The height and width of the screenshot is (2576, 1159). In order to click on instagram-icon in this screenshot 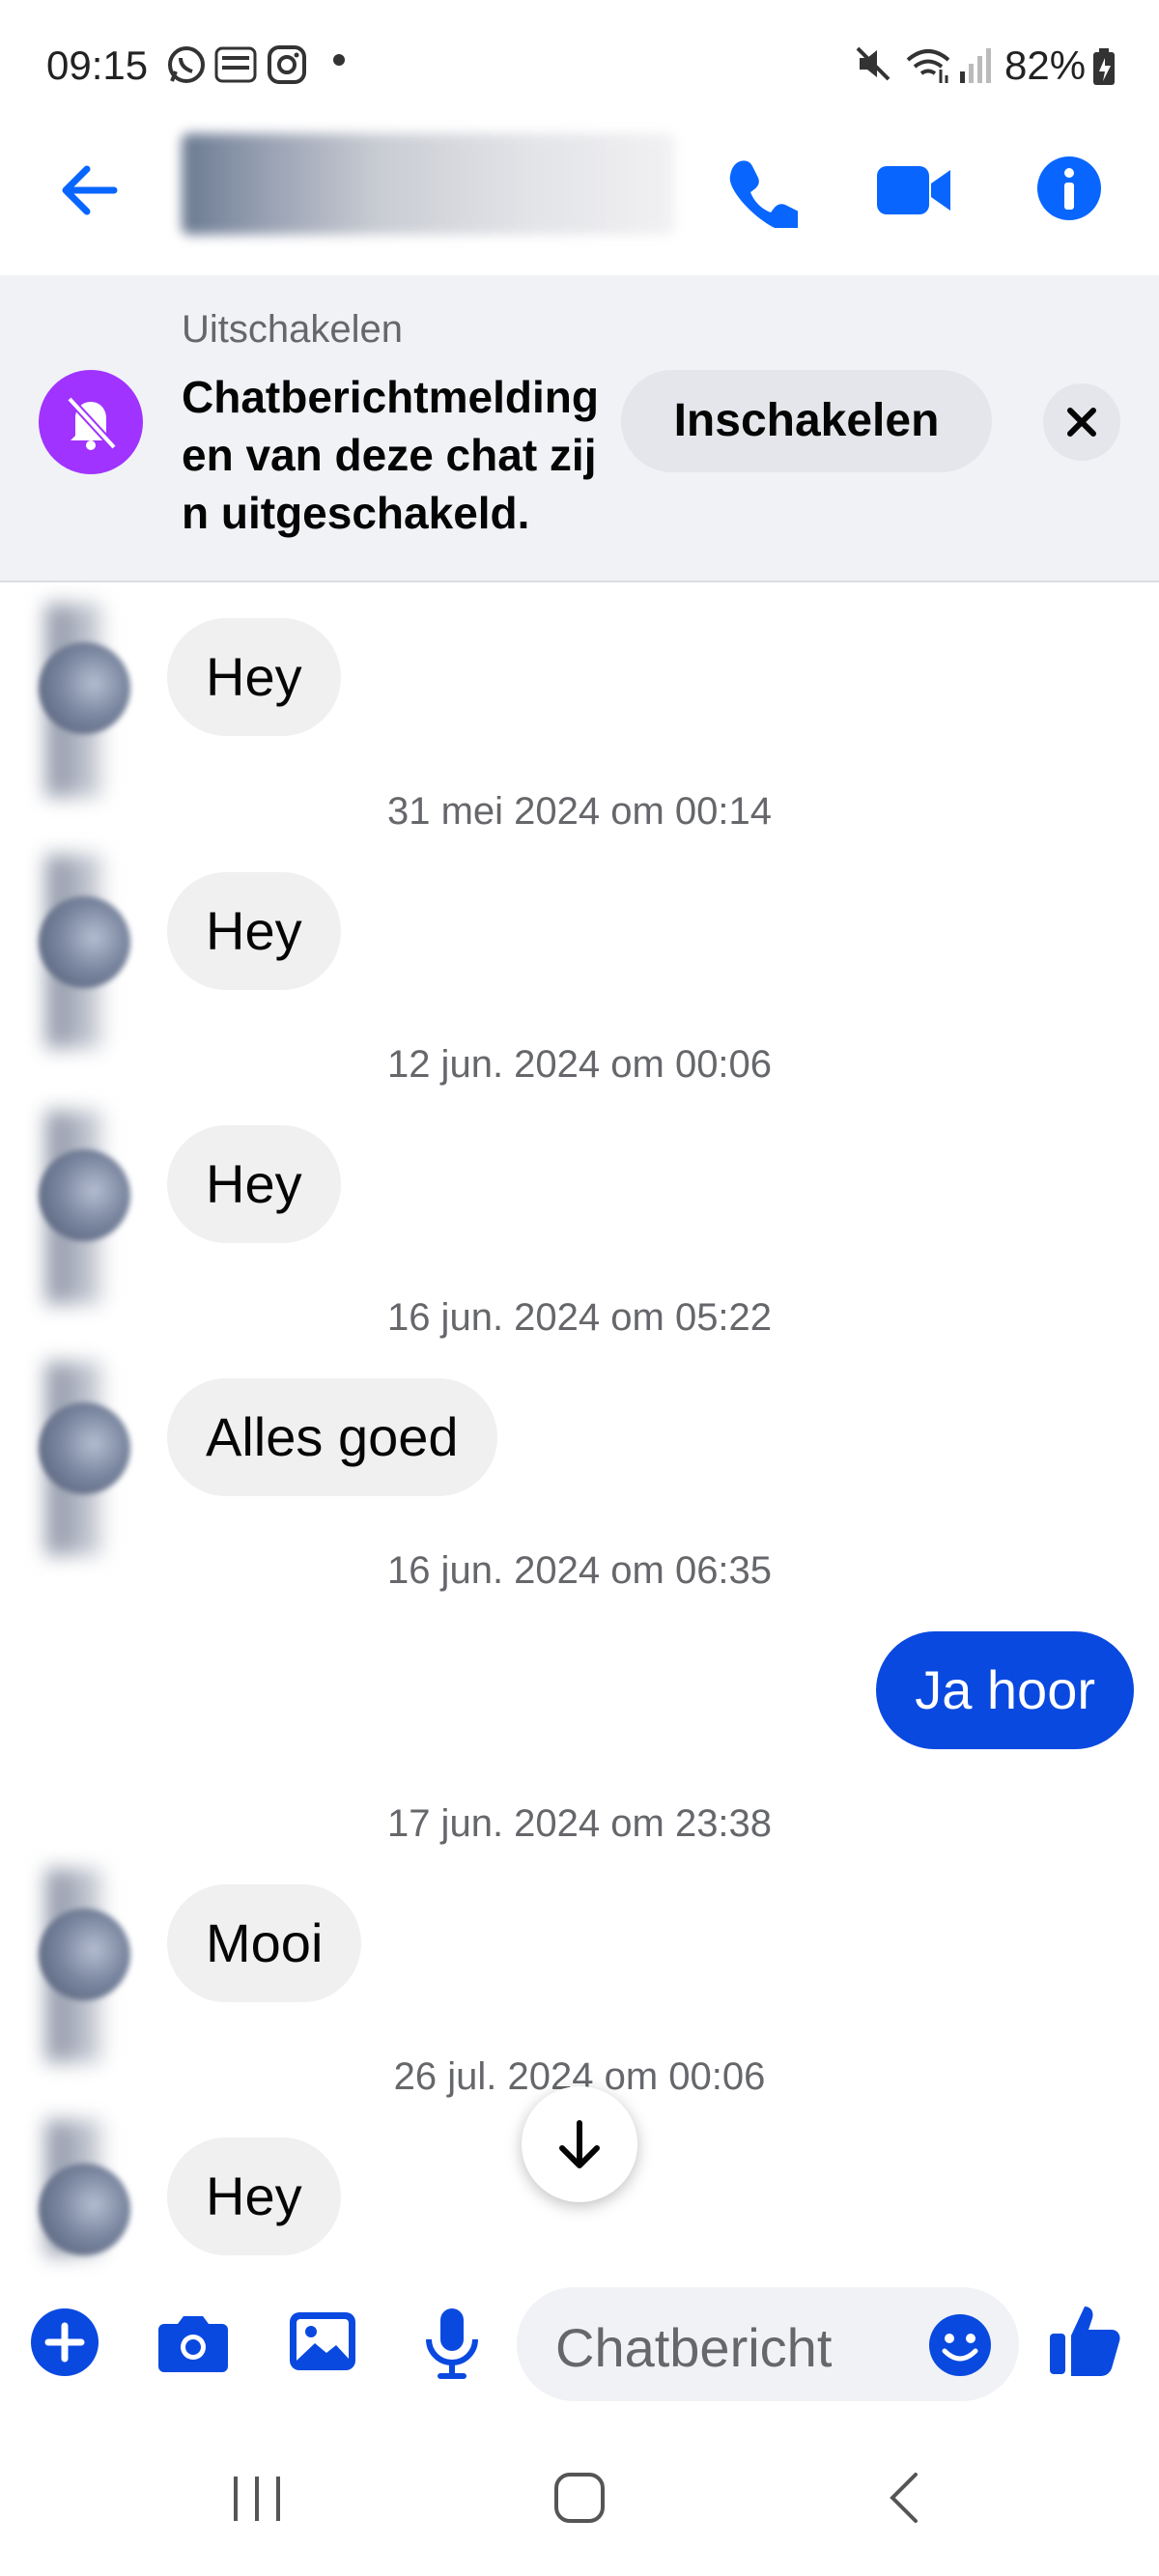, I will do `click(287, 67)`.